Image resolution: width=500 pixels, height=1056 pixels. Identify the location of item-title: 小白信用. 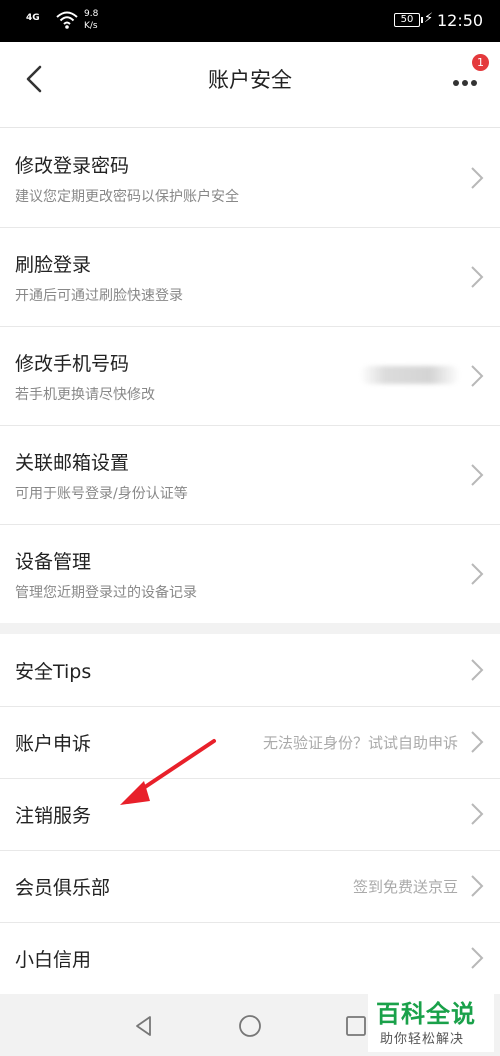
(53, 960).